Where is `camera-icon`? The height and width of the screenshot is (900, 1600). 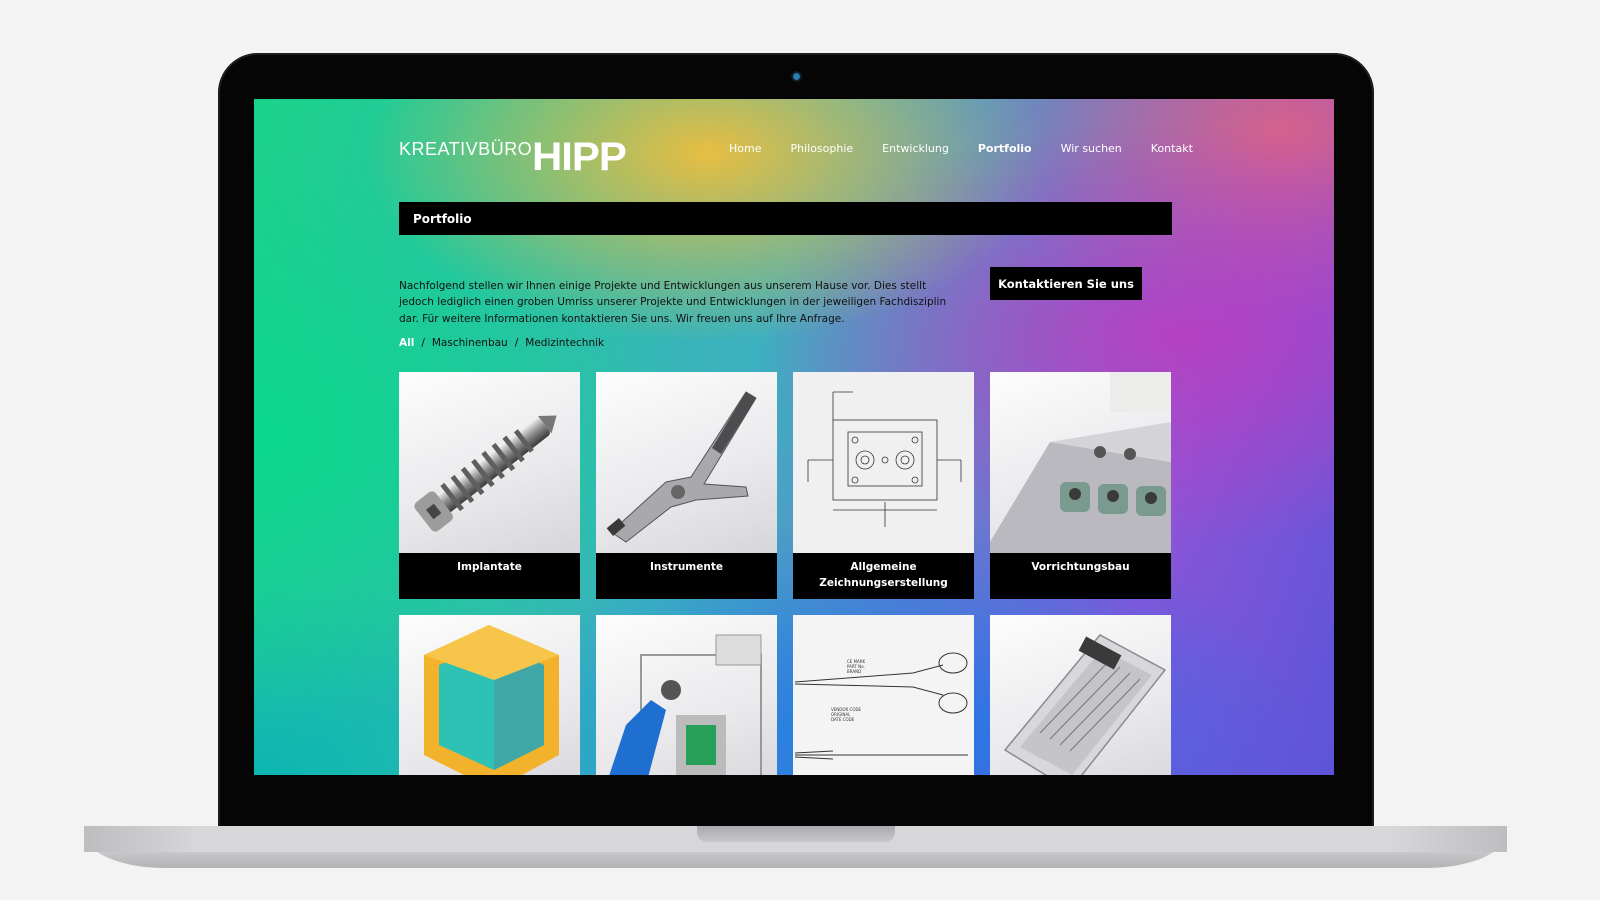 camera-icon is located at coordinates (796, 76).